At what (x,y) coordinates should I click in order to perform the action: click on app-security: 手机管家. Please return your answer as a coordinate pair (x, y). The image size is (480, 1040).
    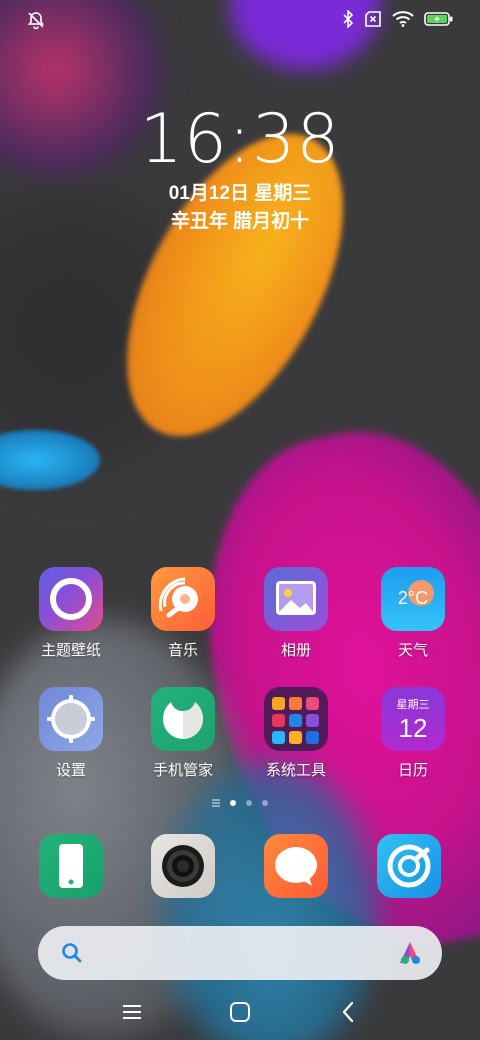
    Looking at the image, I should click on (183, 733).